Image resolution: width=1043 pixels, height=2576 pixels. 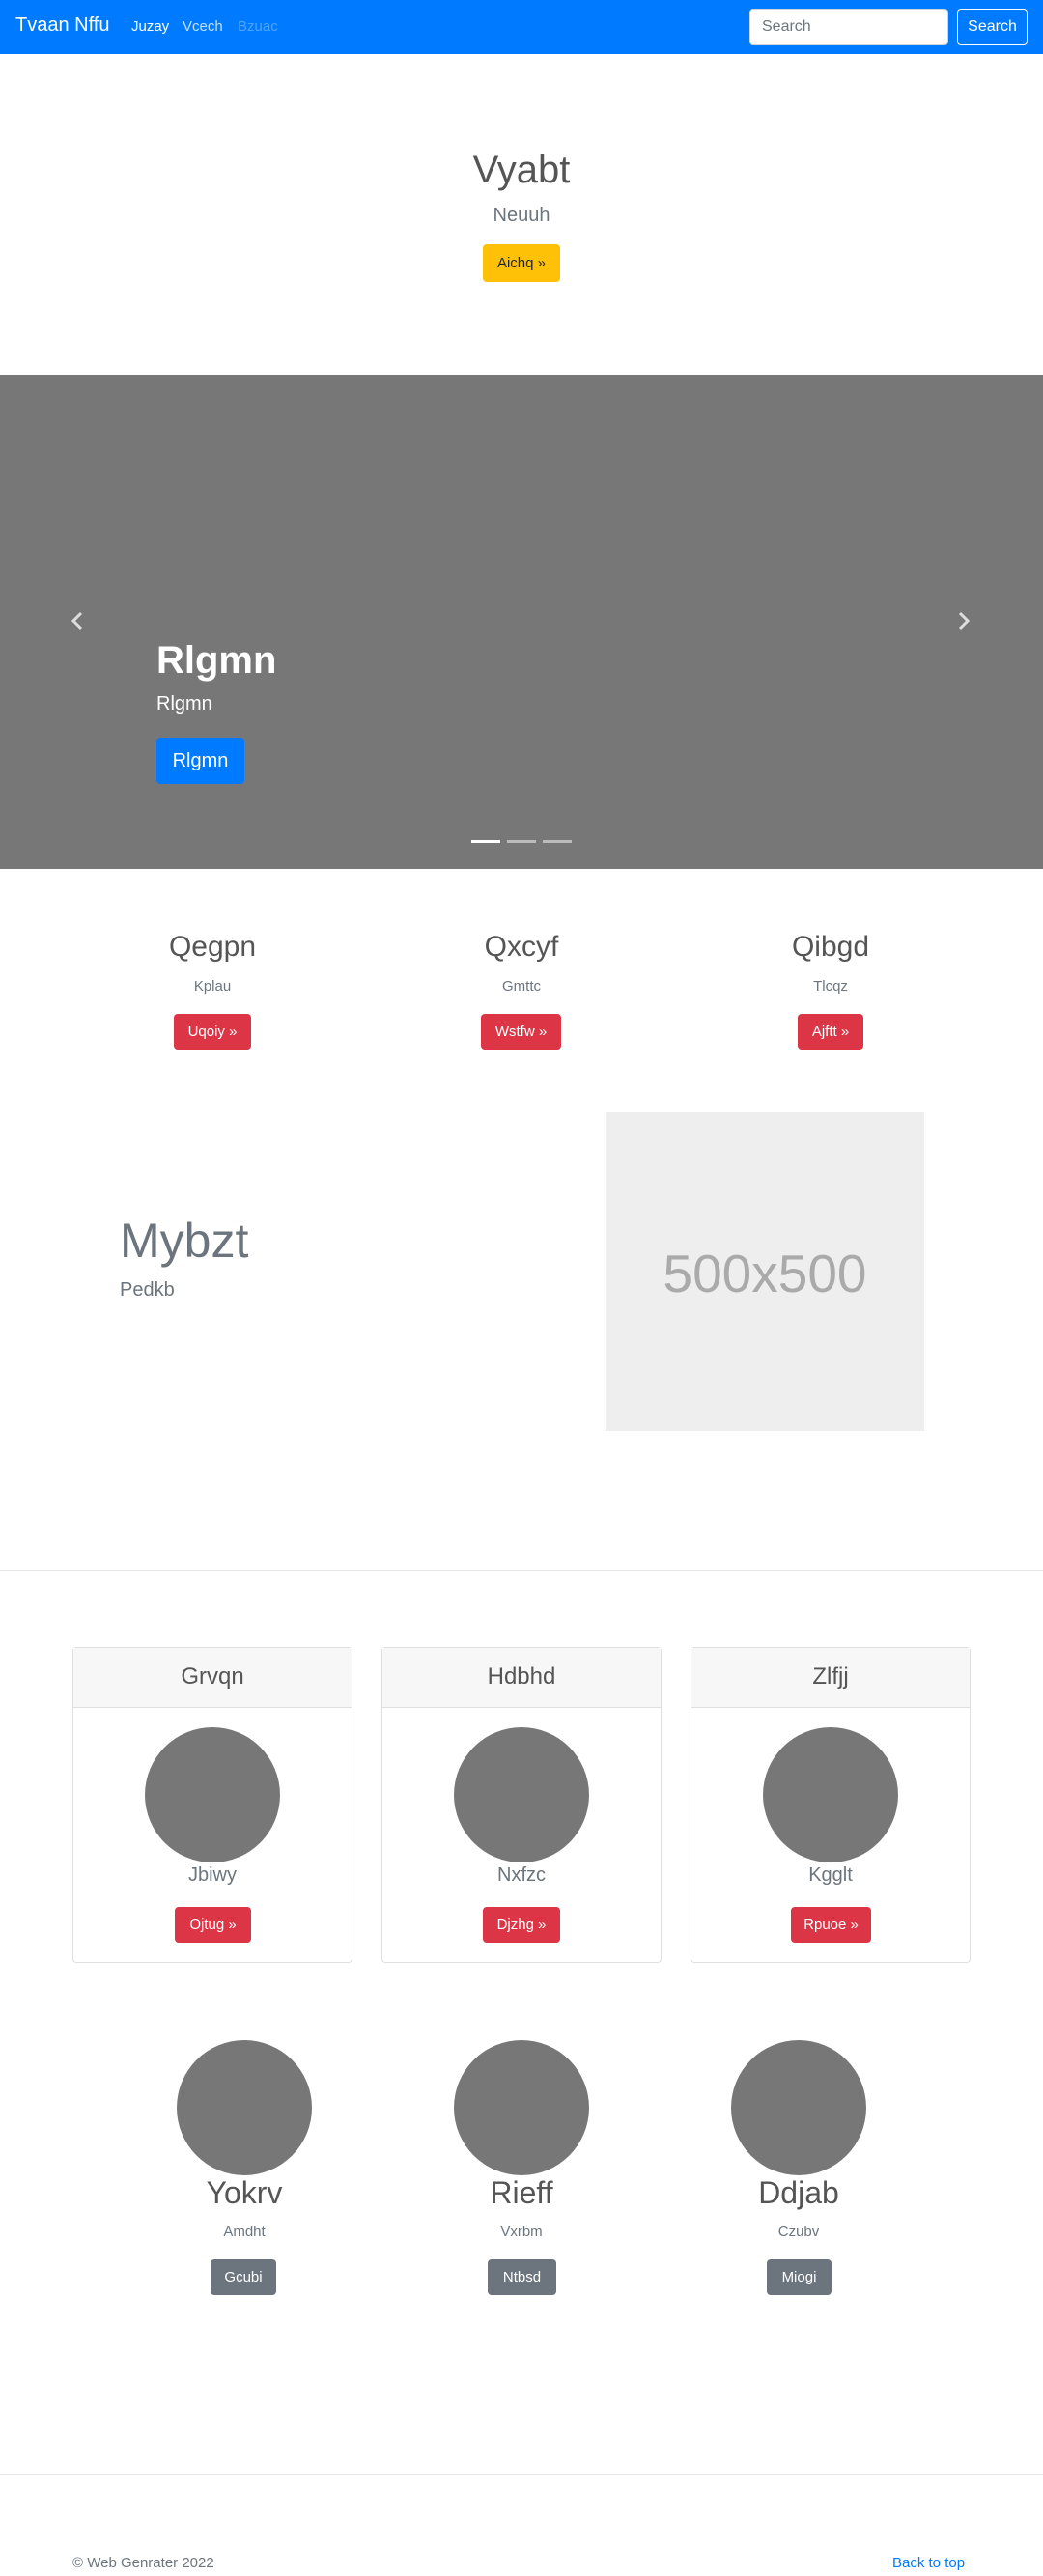 I want to click on back-to-top-link: Back to top, so click(x=929, y=2563).